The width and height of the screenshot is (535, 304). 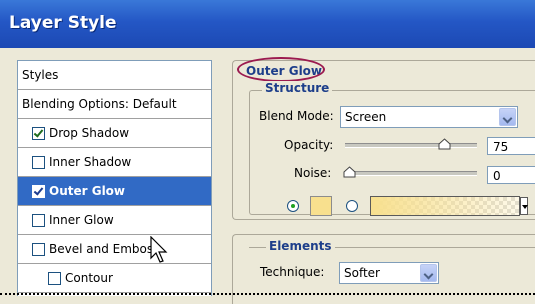 What do you see at coordinates (524, 206) in the screenshot?
I see `gradient-dropdown-arrow` at bounding box center [524, 206].